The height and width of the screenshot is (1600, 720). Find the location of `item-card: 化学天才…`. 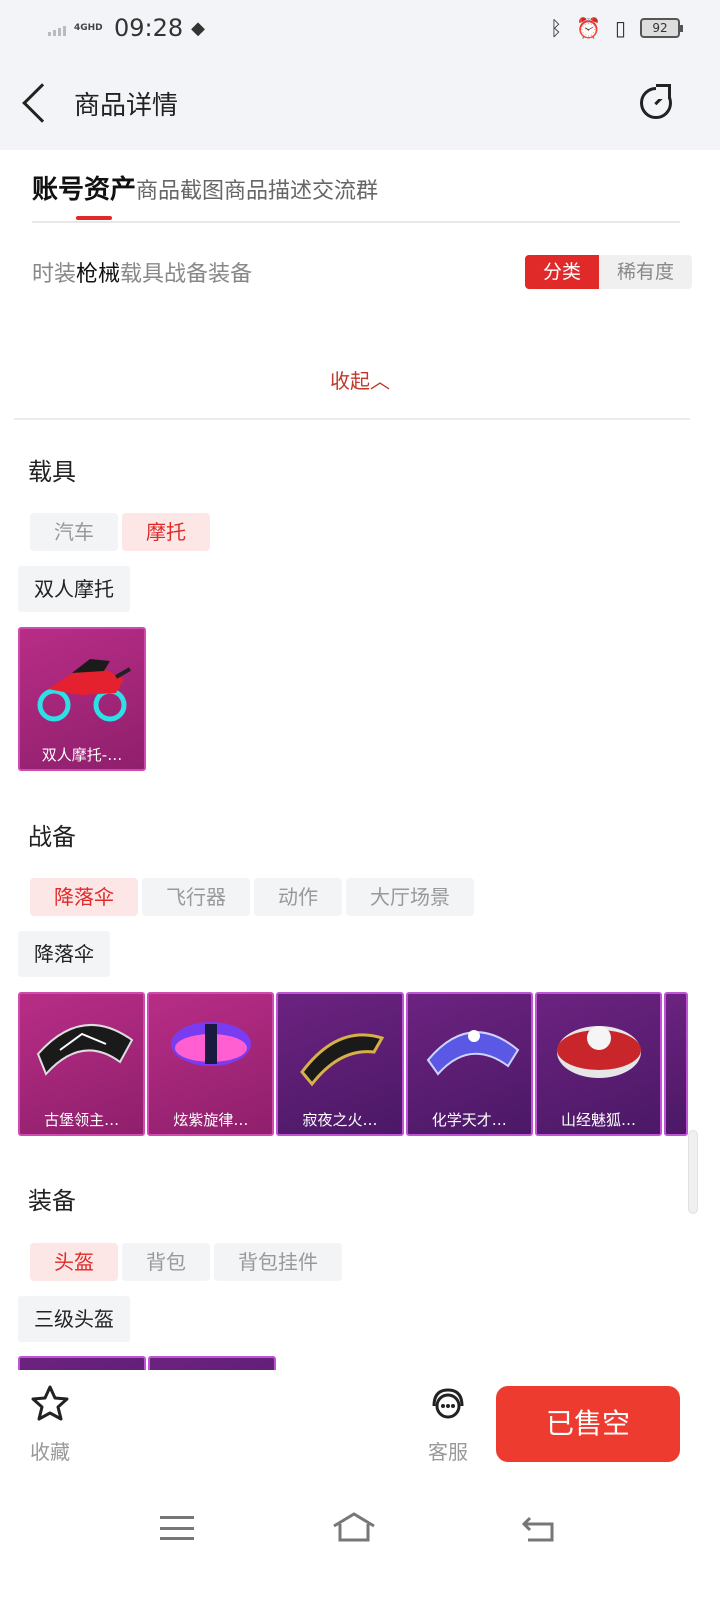

item-card: 化学天才… is located at coordinates (469, 1064).